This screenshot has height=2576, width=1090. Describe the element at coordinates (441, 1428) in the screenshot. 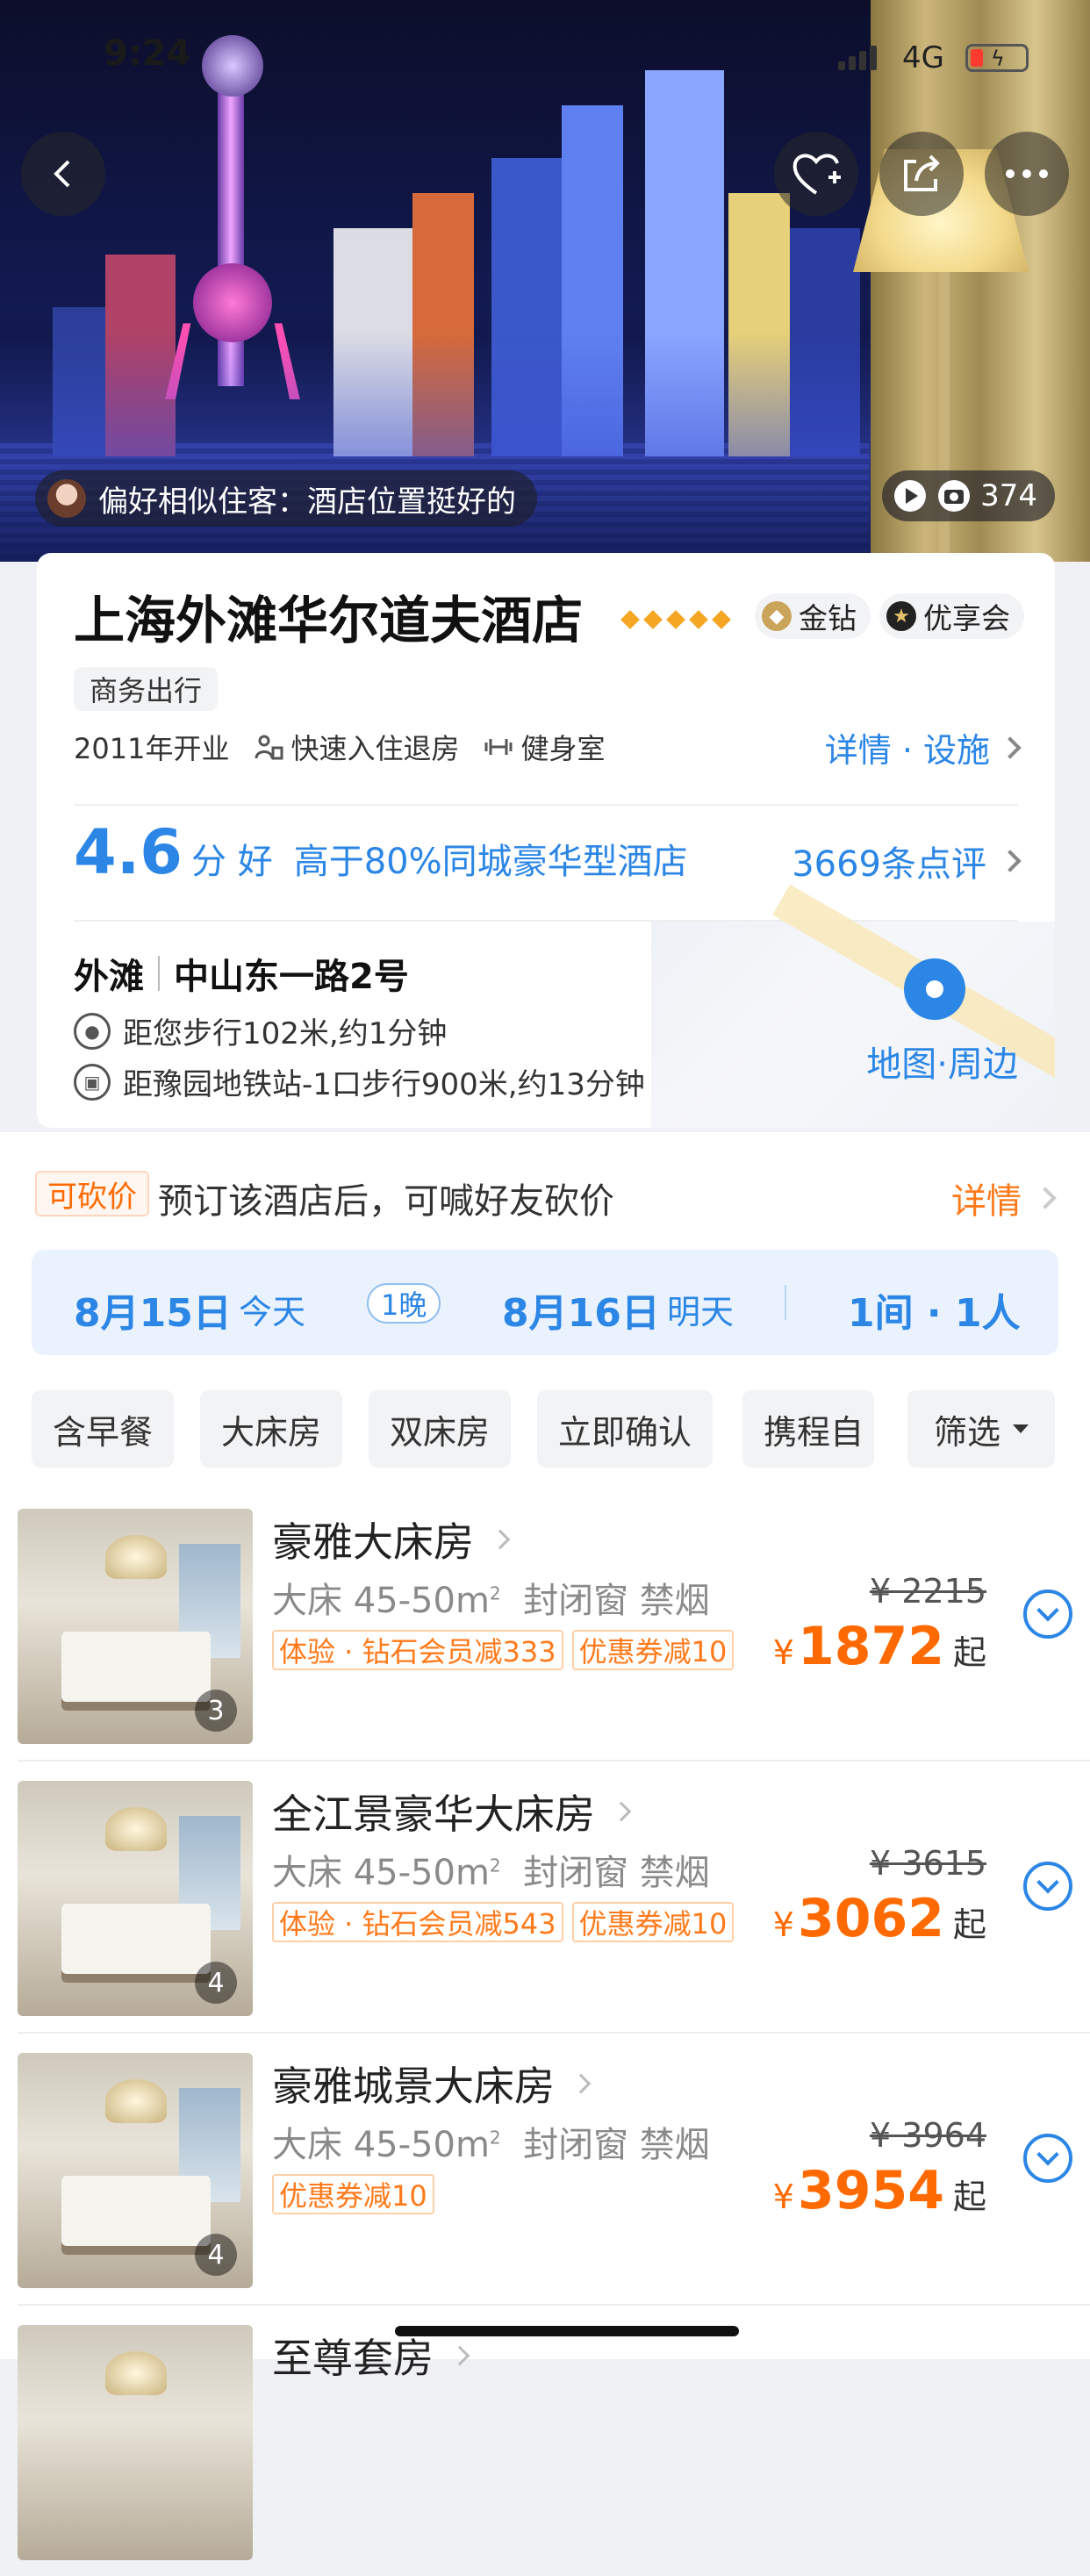

I see `filter-twin-bed: 双床房` at that location.